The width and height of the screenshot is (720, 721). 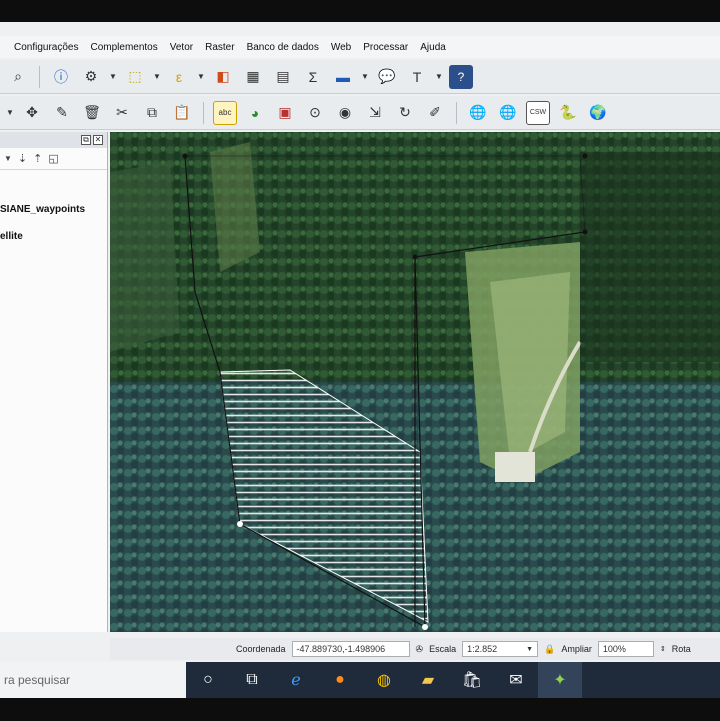 What do you see at coordinates (350, 649) in the screenshot?
I see `coordinate-field: -47.889730,-1.498906` at bounding box center [350, 649].